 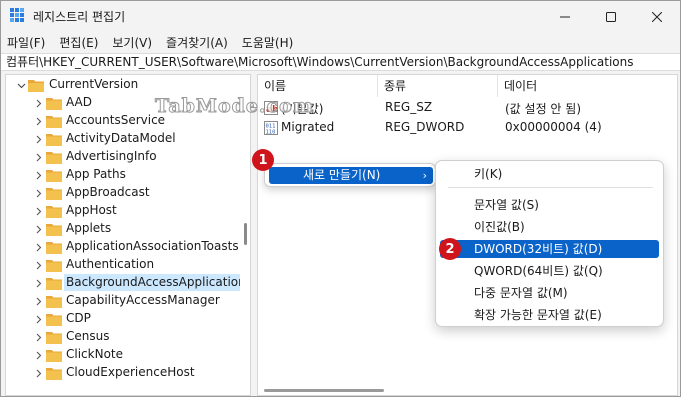 I want to click on tree-scrollbar, so click(x=245, y=235).